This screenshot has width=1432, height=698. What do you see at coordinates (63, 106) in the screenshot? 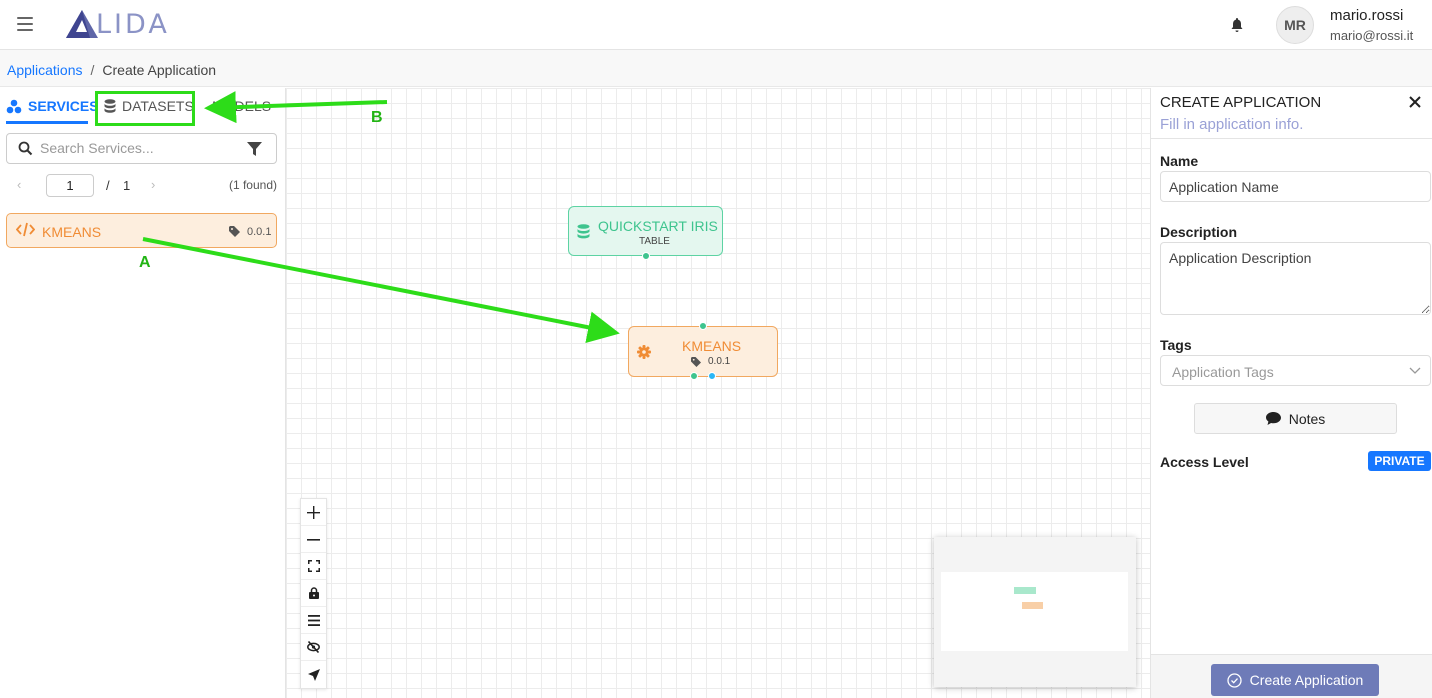
I see `tab-services-label: SERVICES` at bounding box center [63, 106].